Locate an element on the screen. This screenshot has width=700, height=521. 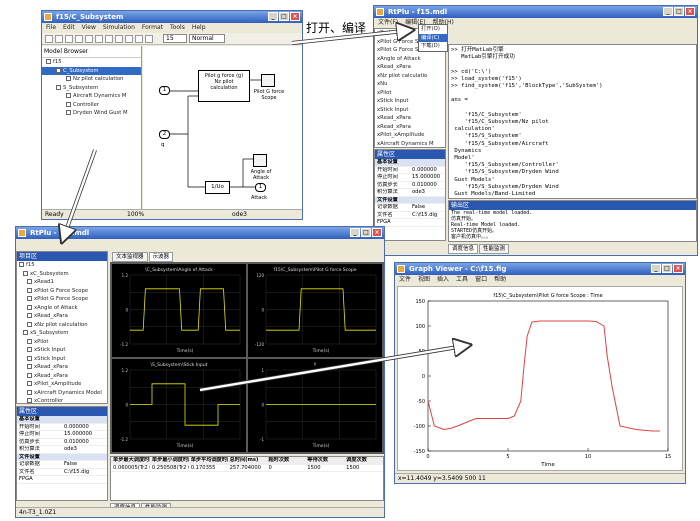
outport-1: 1 is located at coordinates (260, 187).